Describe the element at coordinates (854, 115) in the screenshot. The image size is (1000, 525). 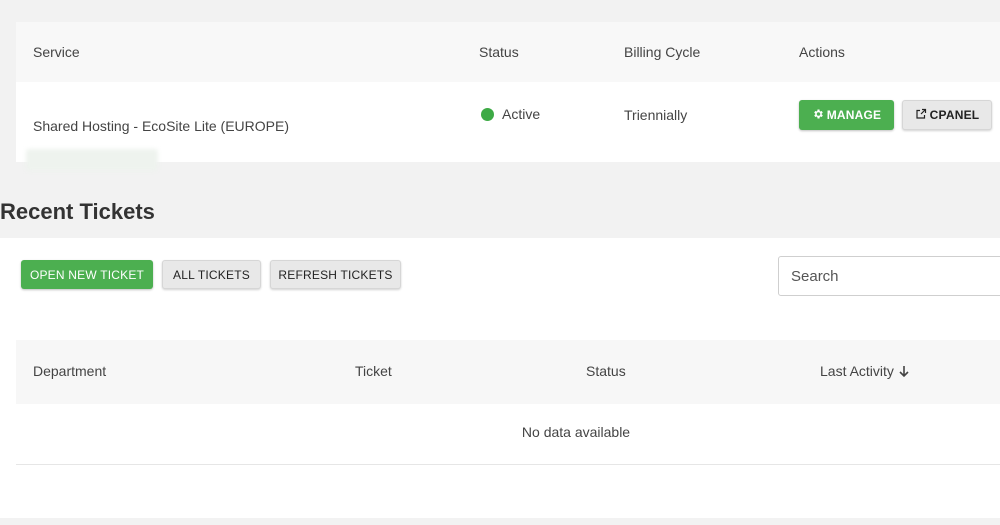
I see `manage-button-label: MANAGE` at that location.